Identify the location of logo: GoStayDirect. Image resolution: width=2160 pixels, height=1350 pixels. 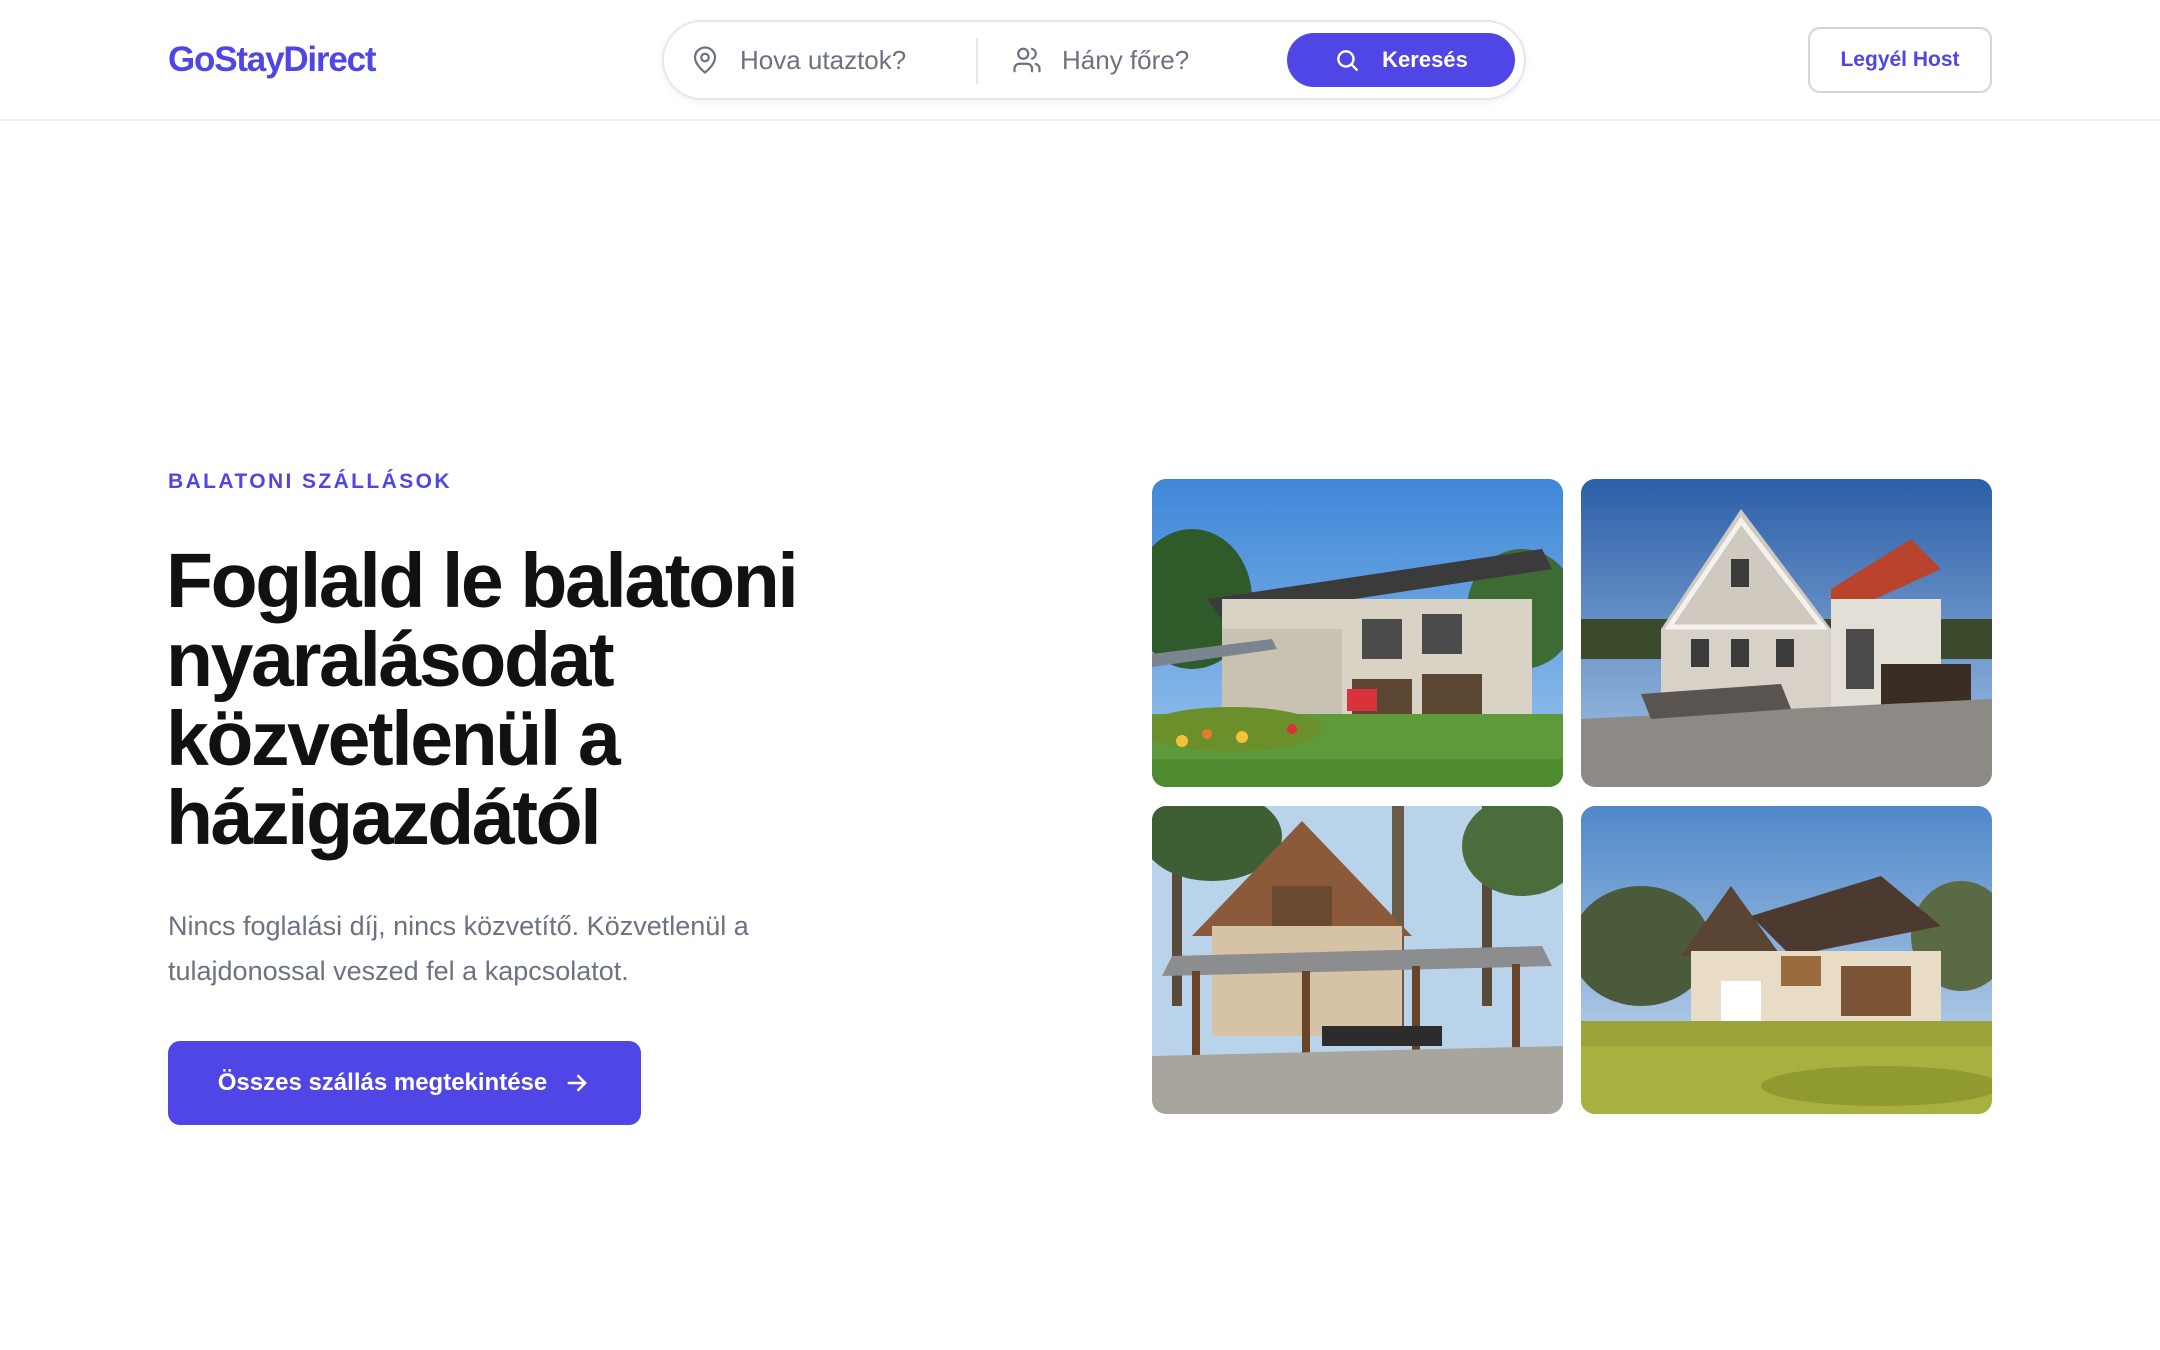
(272, 60).